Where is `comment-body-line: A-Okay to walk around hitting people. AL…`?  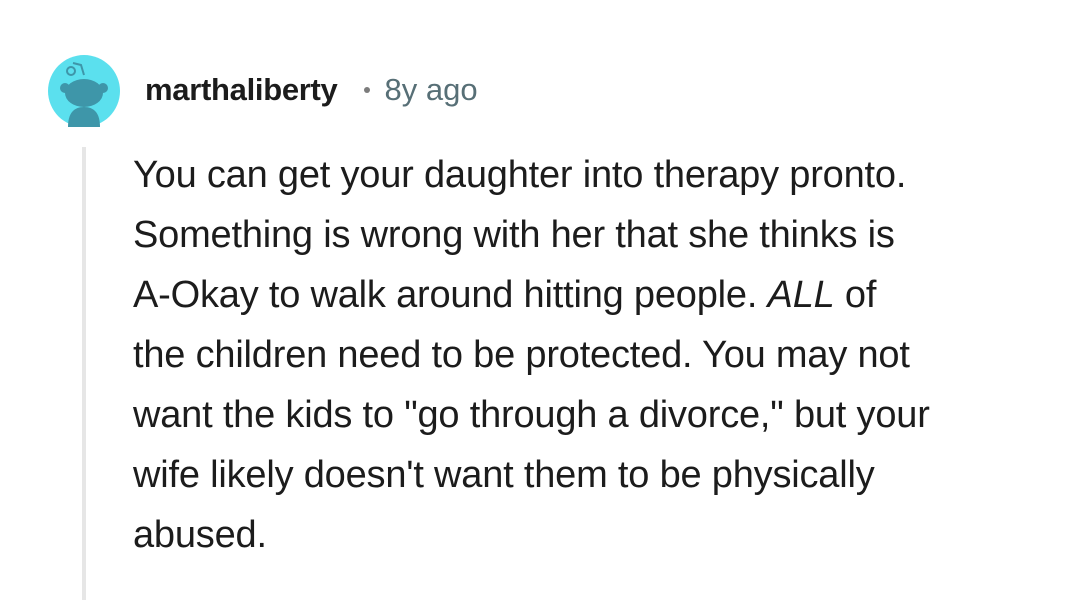
comment-body-line: A-Okay to walk around hitting people. AL… is located at coordinates (583, 295).